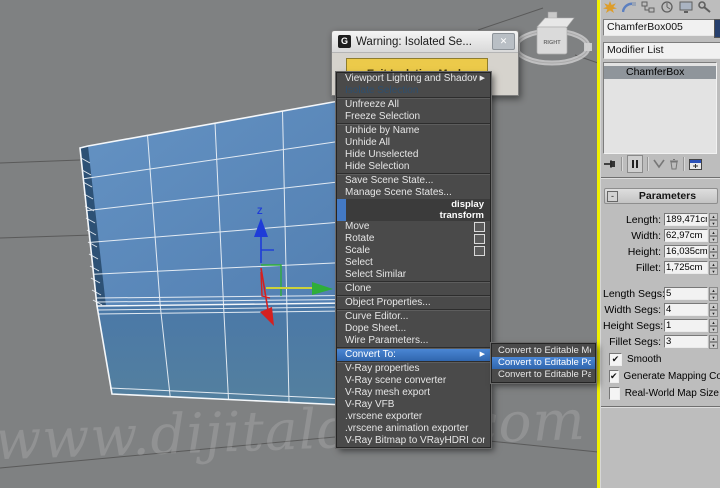 The image size is (720, 488). What do you see at coordinates (543, 375) in the screenshot?
I see `menu-item: Convert to Editable Patch` at bounding box center [543, 375].